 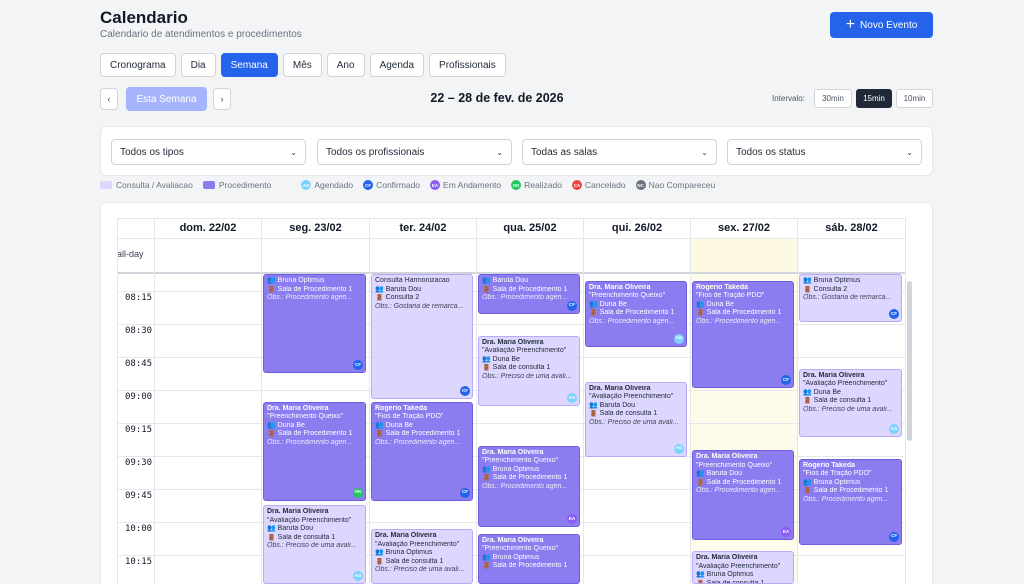 What do you see at coordinates (825, 289) in the screenshot?
I see `event-detail: 🚪 Consulta 2` at bounding box center [825, 289].